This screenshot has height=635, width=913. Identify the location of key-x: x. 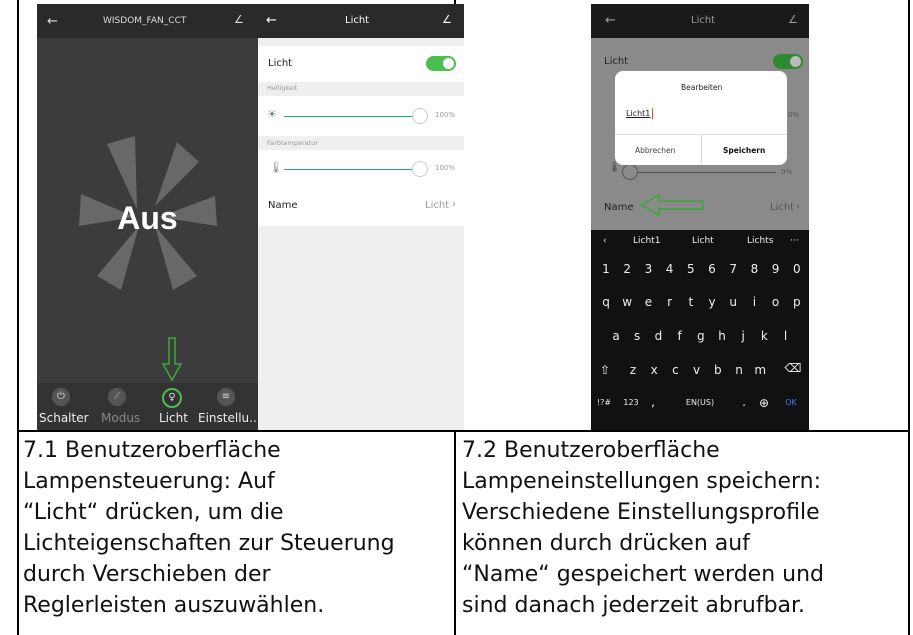
(654, 370).